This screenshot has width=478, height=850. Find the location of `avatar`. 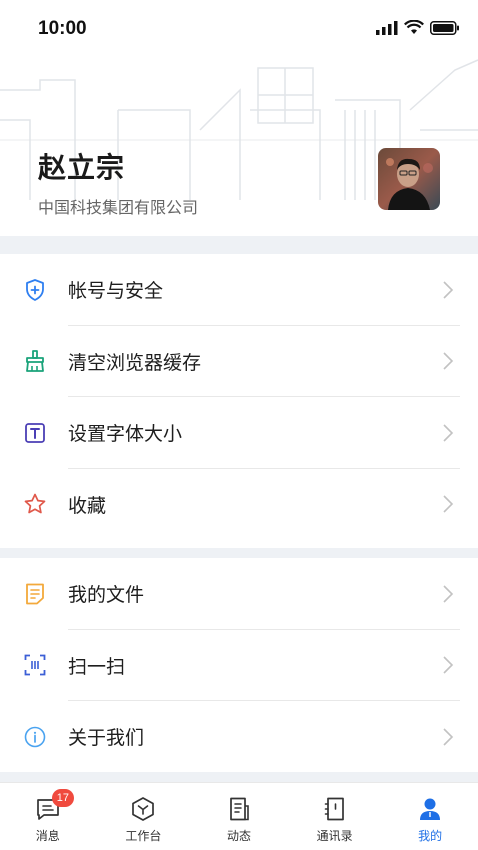

avatar is located at coordinates (409, 179).